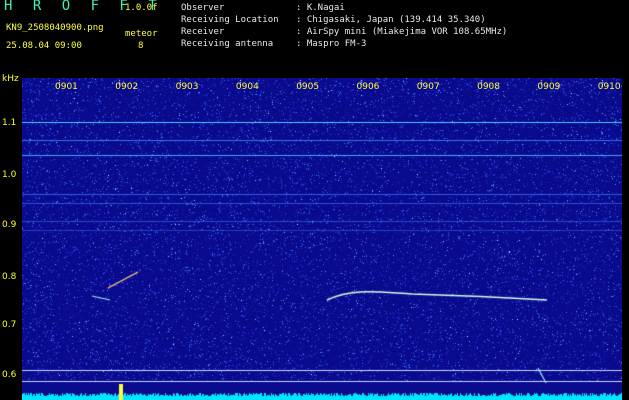 The height and width of the screenshot is (400, 629). I want to click on observer-value: : K.Nagai, so click(320, 8).